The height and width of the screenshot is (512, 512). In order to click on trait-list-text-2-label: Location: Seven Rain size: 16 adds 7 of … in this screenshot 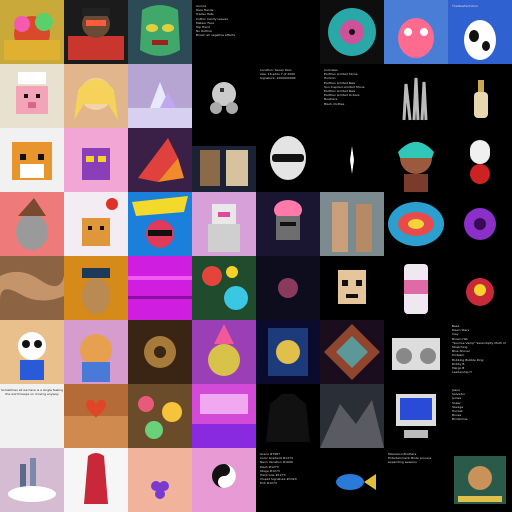, I will do `click(278, 74)`.